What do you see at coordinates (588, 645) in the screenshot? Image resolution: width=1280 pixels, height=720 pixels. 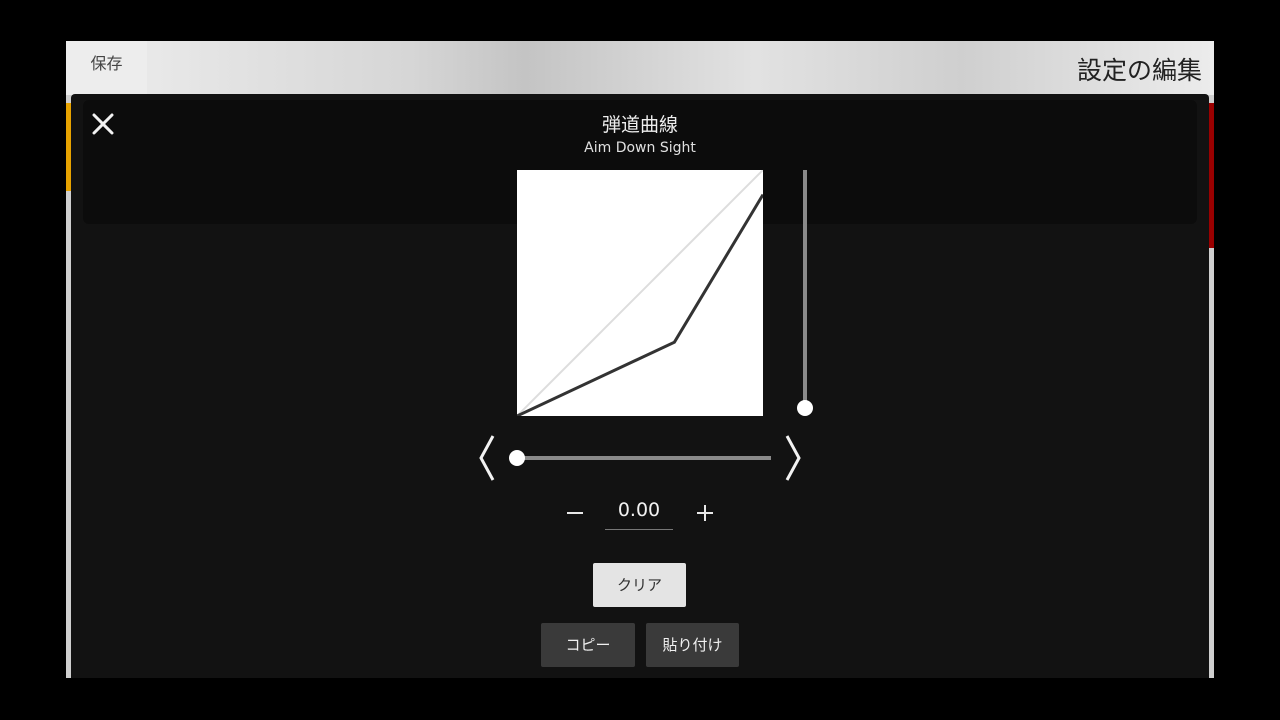 I see `copy-button: コピー` at bounding box center [588, 645].